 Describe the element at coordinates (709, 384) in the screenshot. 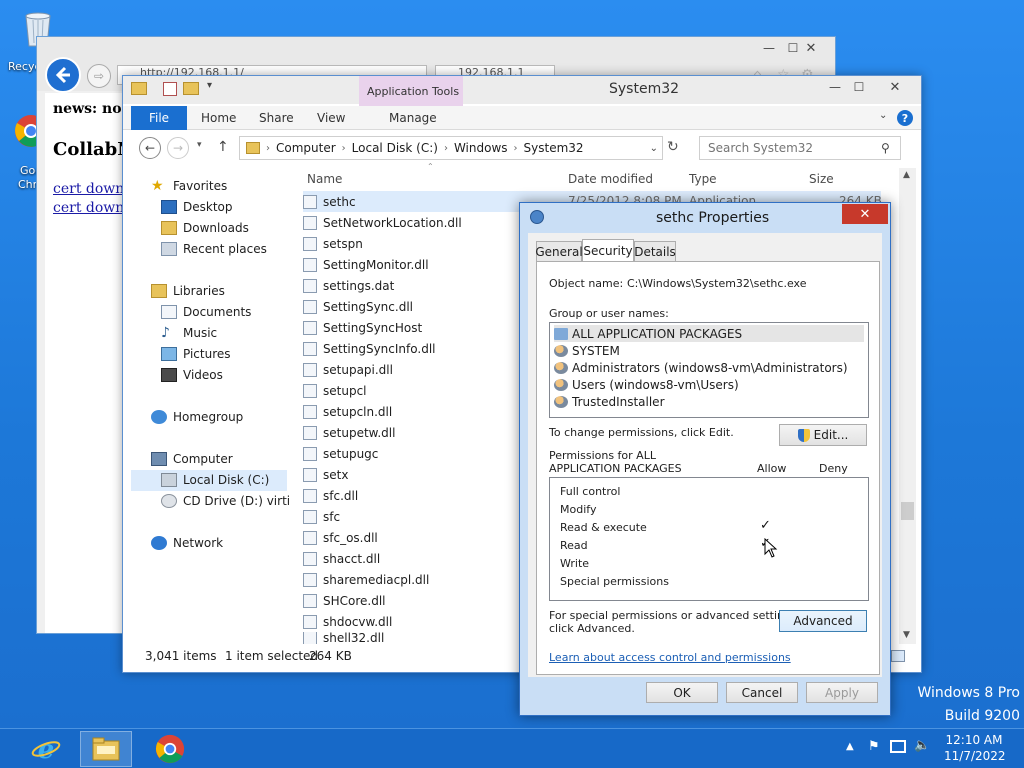

I see `user-list-item: Users (windows8-vm\Users)` at that location.